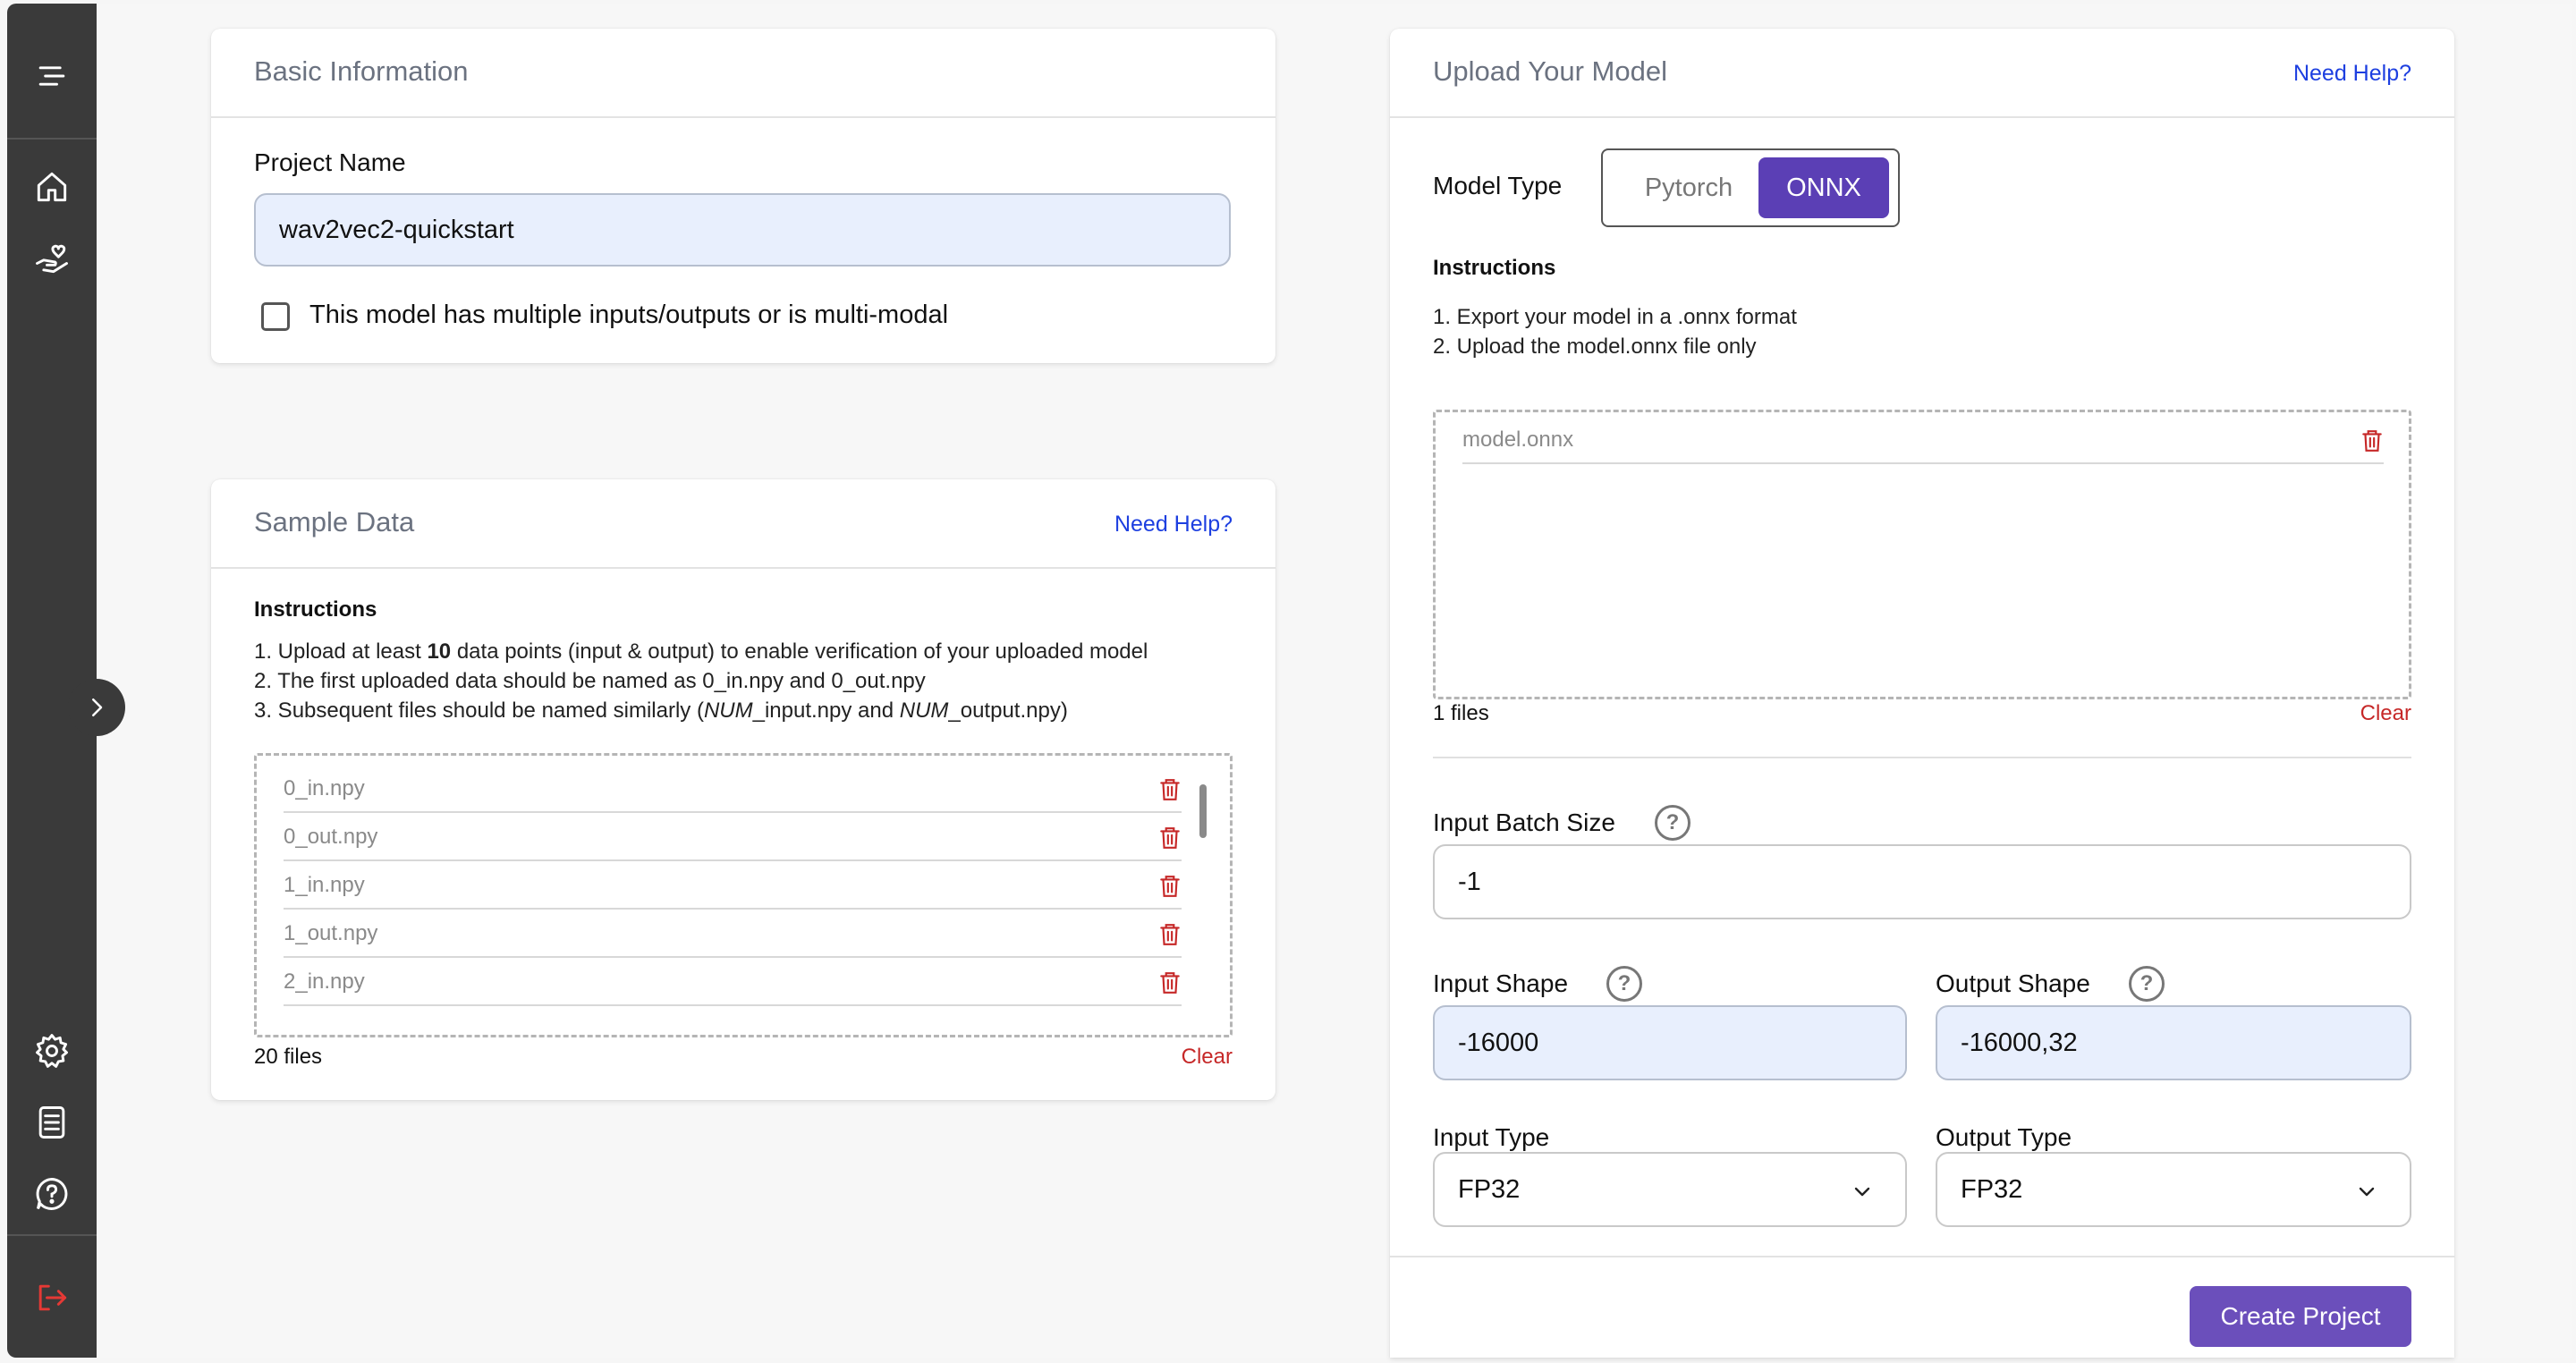 This screenshot has height=1363, width=2576. What do you see at coordinates (743, 524) in the screenshot?
I see `card-header: Sample Data Need Help?` at bounding box center [743, 524].